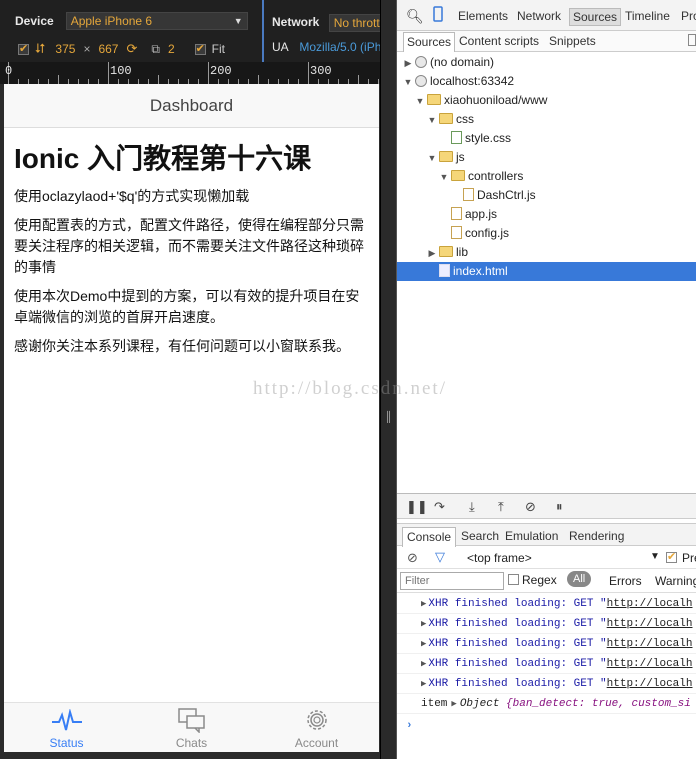 Image resolution: width=696 pixels, height=759 pixels. I want to click on tree-item-label: css, so click(465, 119).